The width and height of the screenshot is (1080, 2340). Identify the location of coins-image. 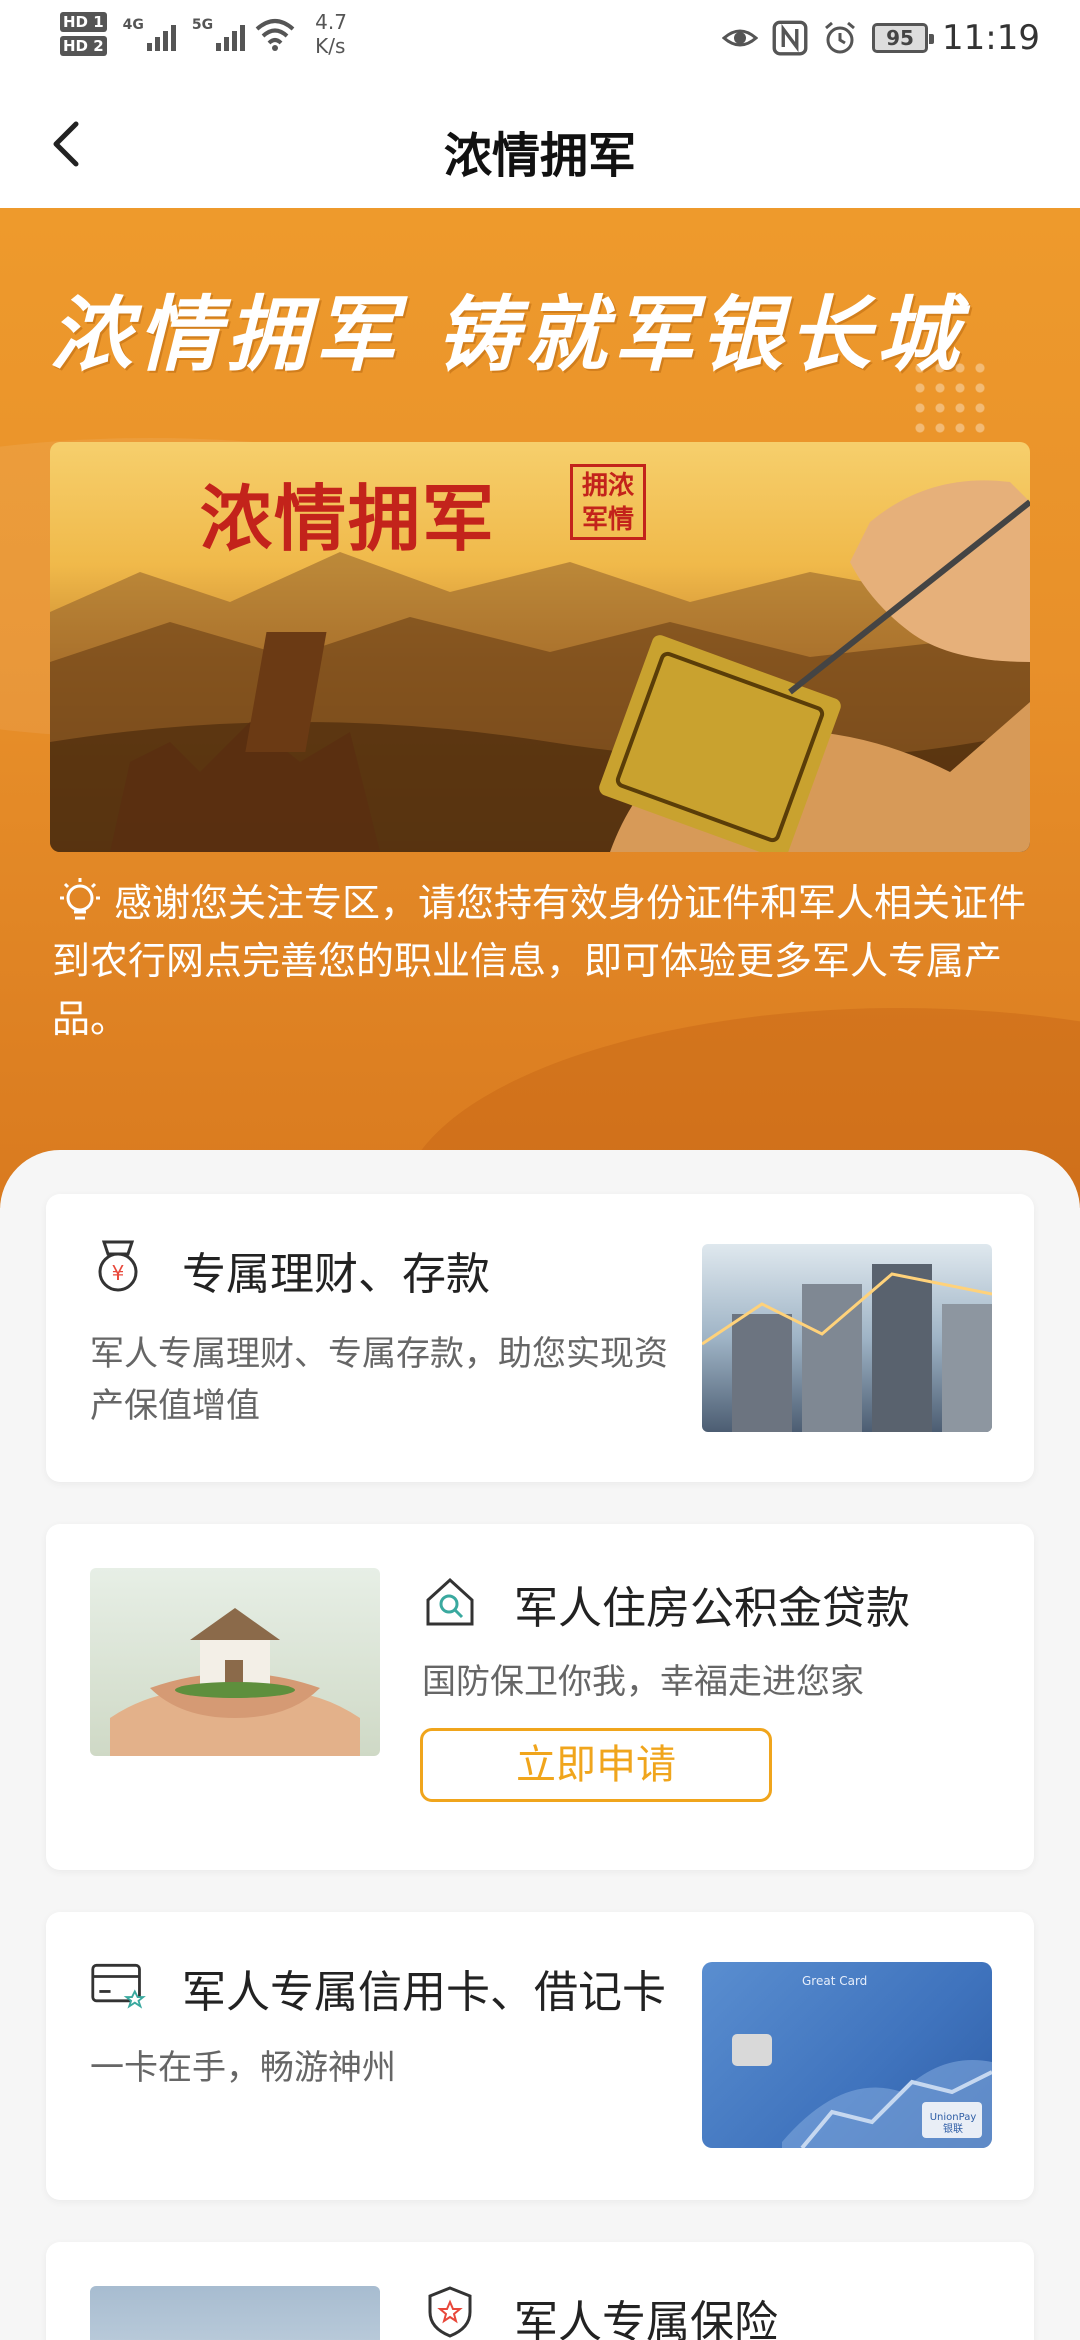
(847, 1338).